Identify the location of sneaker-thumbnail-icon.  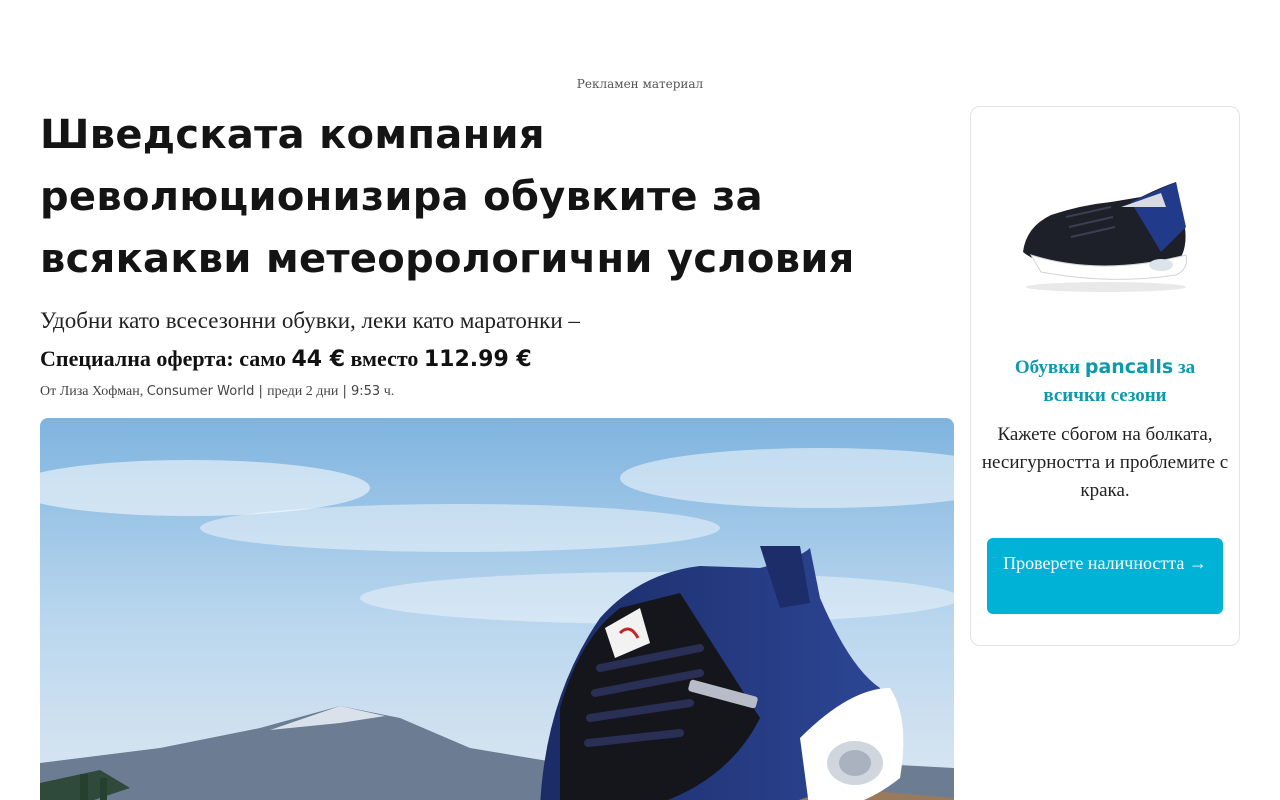
(1106, 227).